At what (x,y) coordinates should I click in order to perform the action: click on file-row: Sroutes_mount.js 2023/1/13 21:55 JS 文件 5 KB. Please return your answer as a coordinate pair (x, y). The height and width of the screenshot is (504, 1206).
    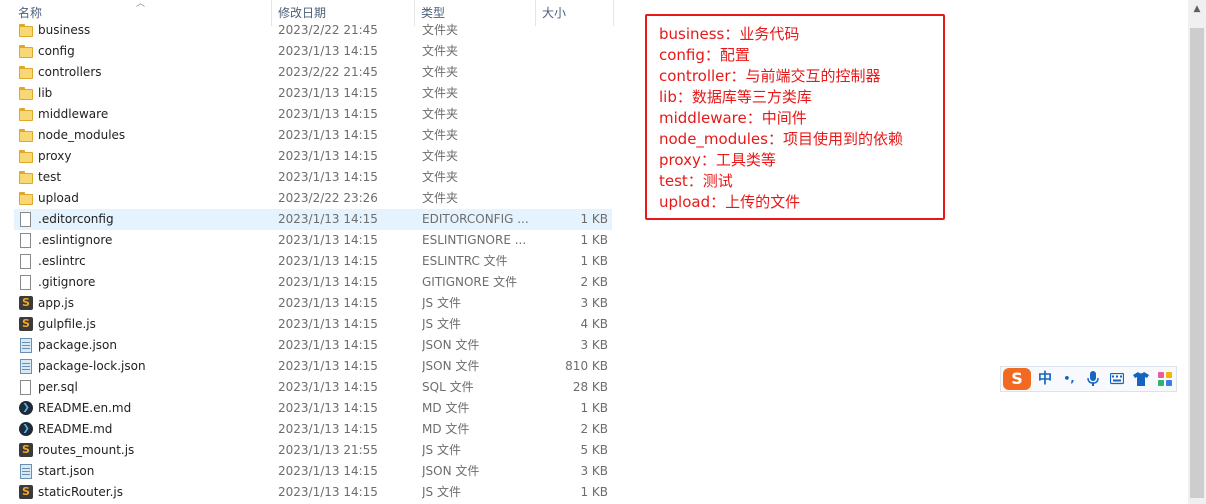
    Looking at the image, I should click on (313, 450).